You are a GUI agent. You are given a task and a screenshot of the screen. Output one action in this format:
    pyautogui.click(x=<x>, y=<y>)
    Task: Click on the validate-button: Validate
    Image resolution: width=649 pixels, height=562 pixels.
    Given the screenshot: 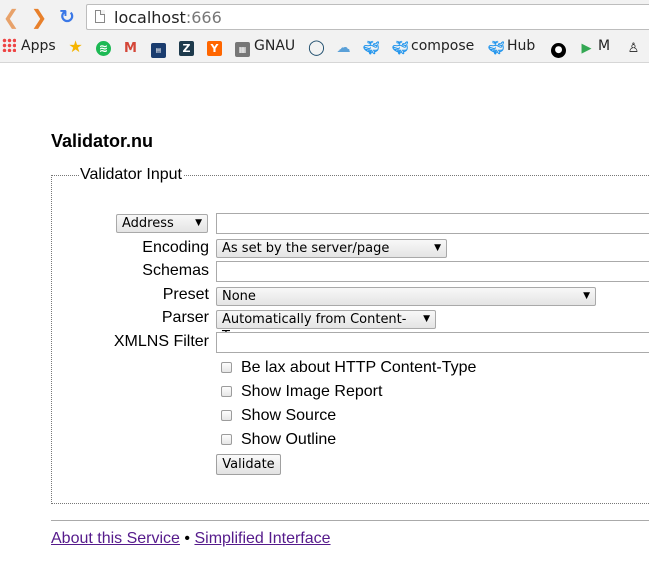 What is the action you would take?
    pyautogui.click(x=248, y=464)
    